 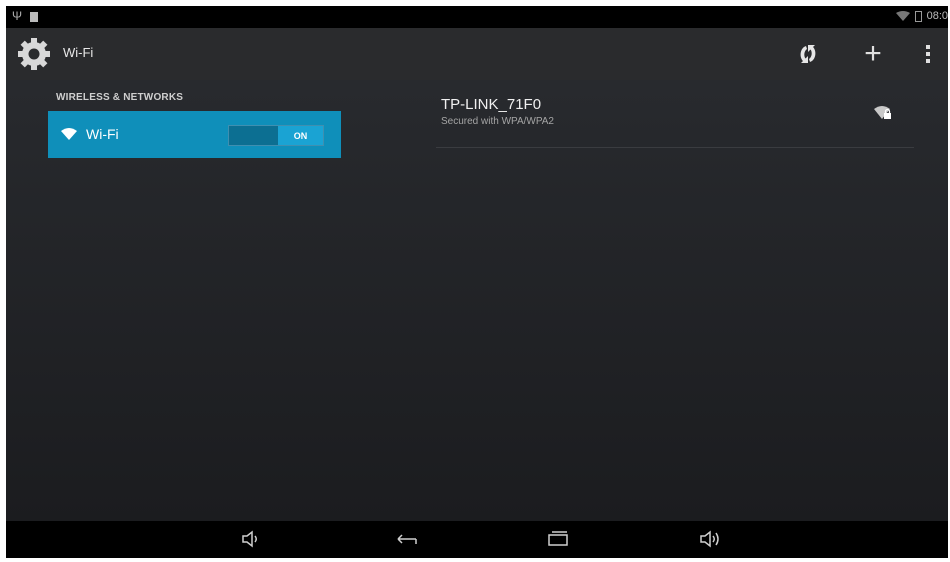 What do you see at coordinates (902, 16) in the screenshot?
I see `wifi-signal-icon` at bounding box center [902, 16].